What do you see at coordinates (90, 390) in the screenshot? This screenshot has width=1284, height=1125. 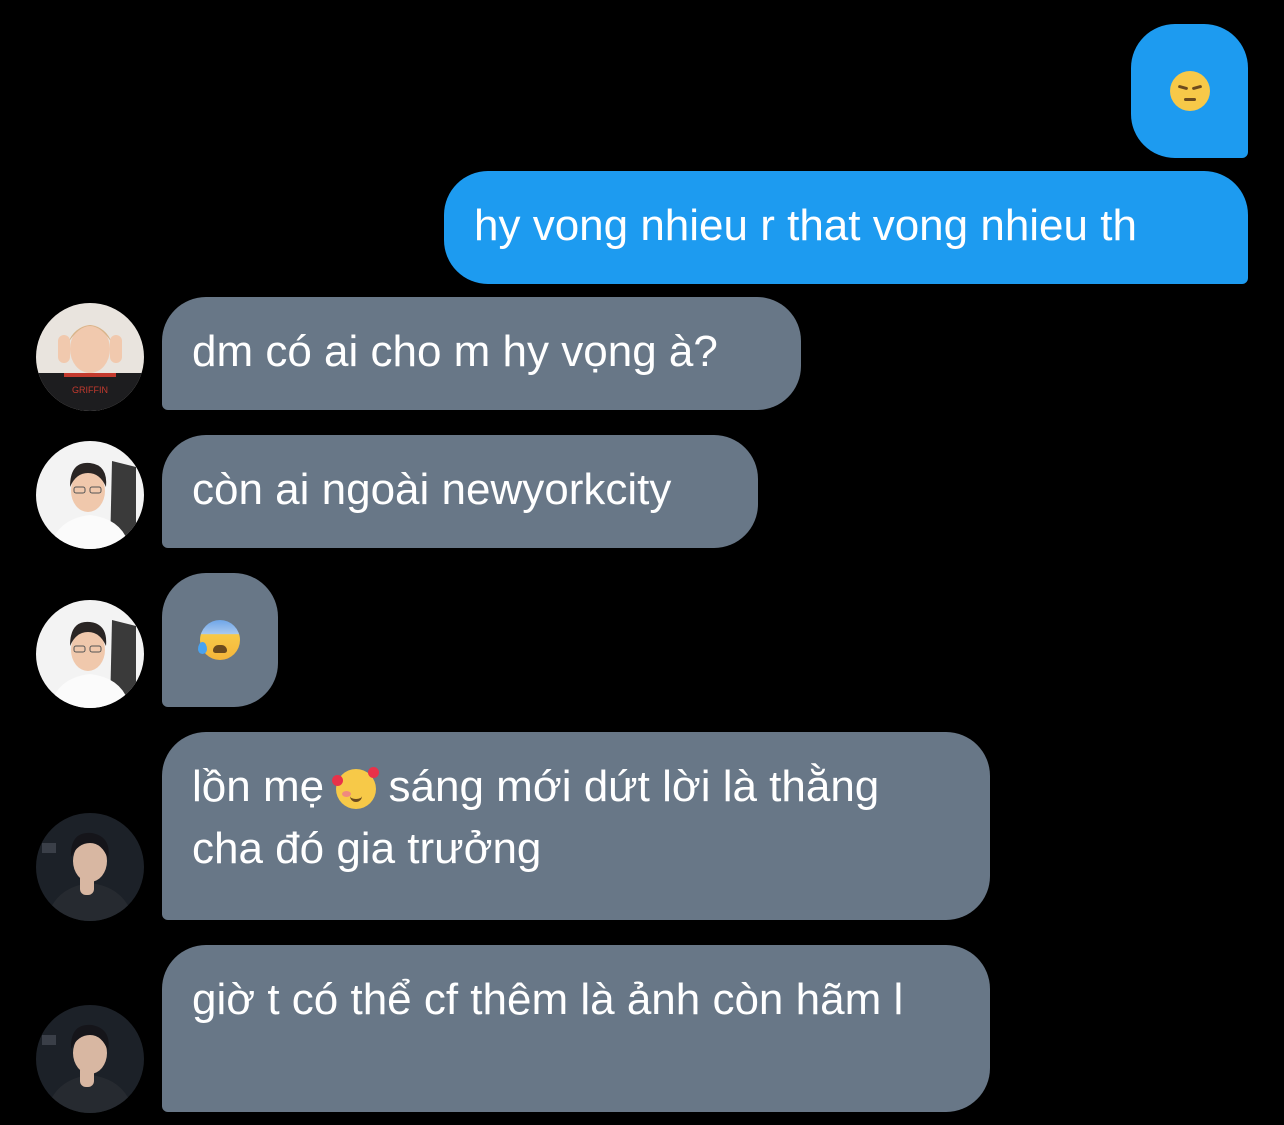 I see `svg-text: GRIFFIN` at bounding box center [90, 390].